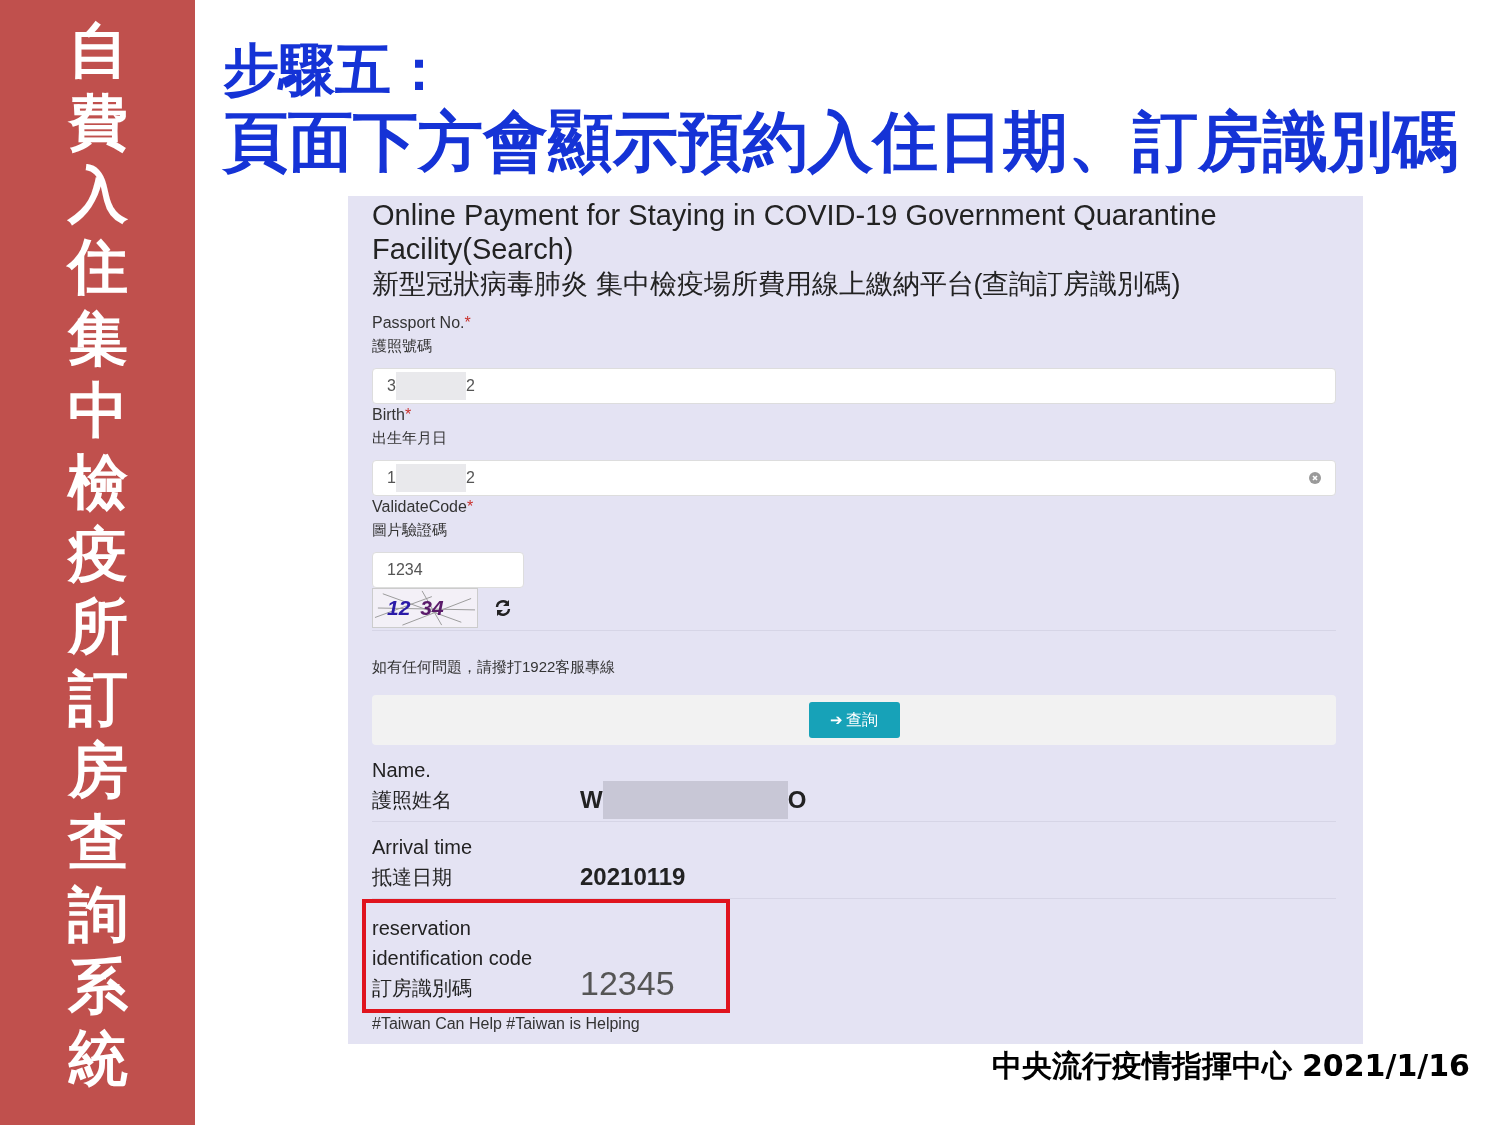  What do you see at coordinates (448, 570) in the screenshot?
I see `input-field: 1234` at bounding box center [448, 570].